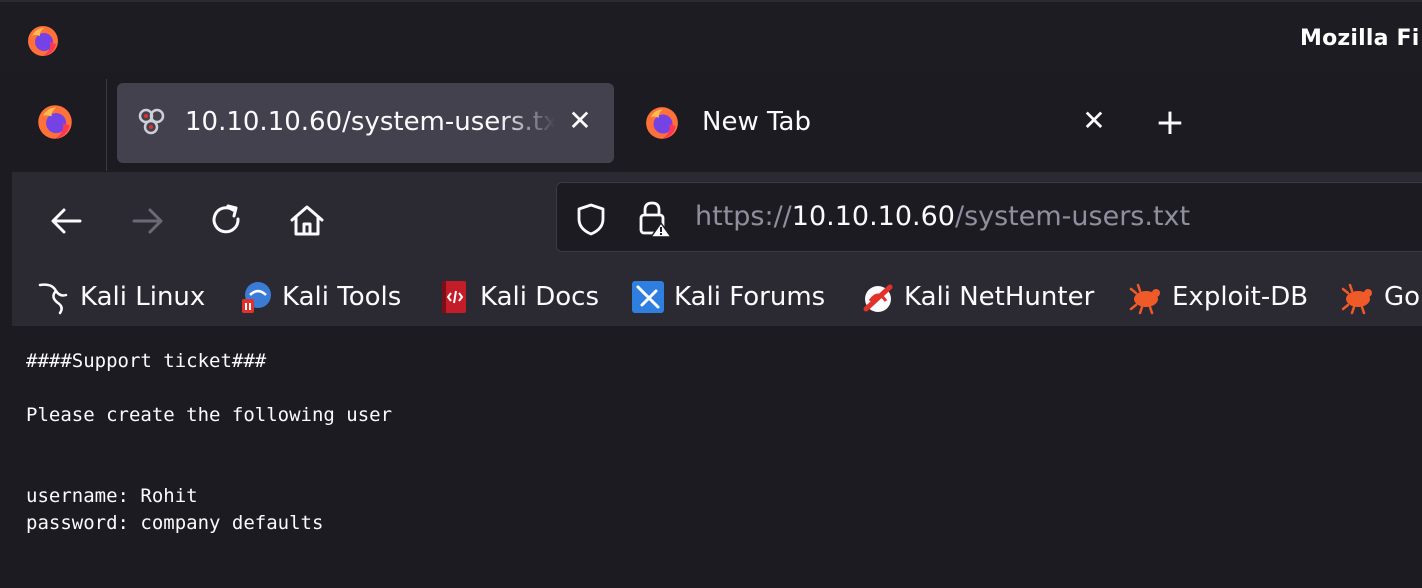  What do you see at coordinates (342, 297) in the screenshot?
I see `bookmark-label: Kali Tools` at bounding box center [342, 297].